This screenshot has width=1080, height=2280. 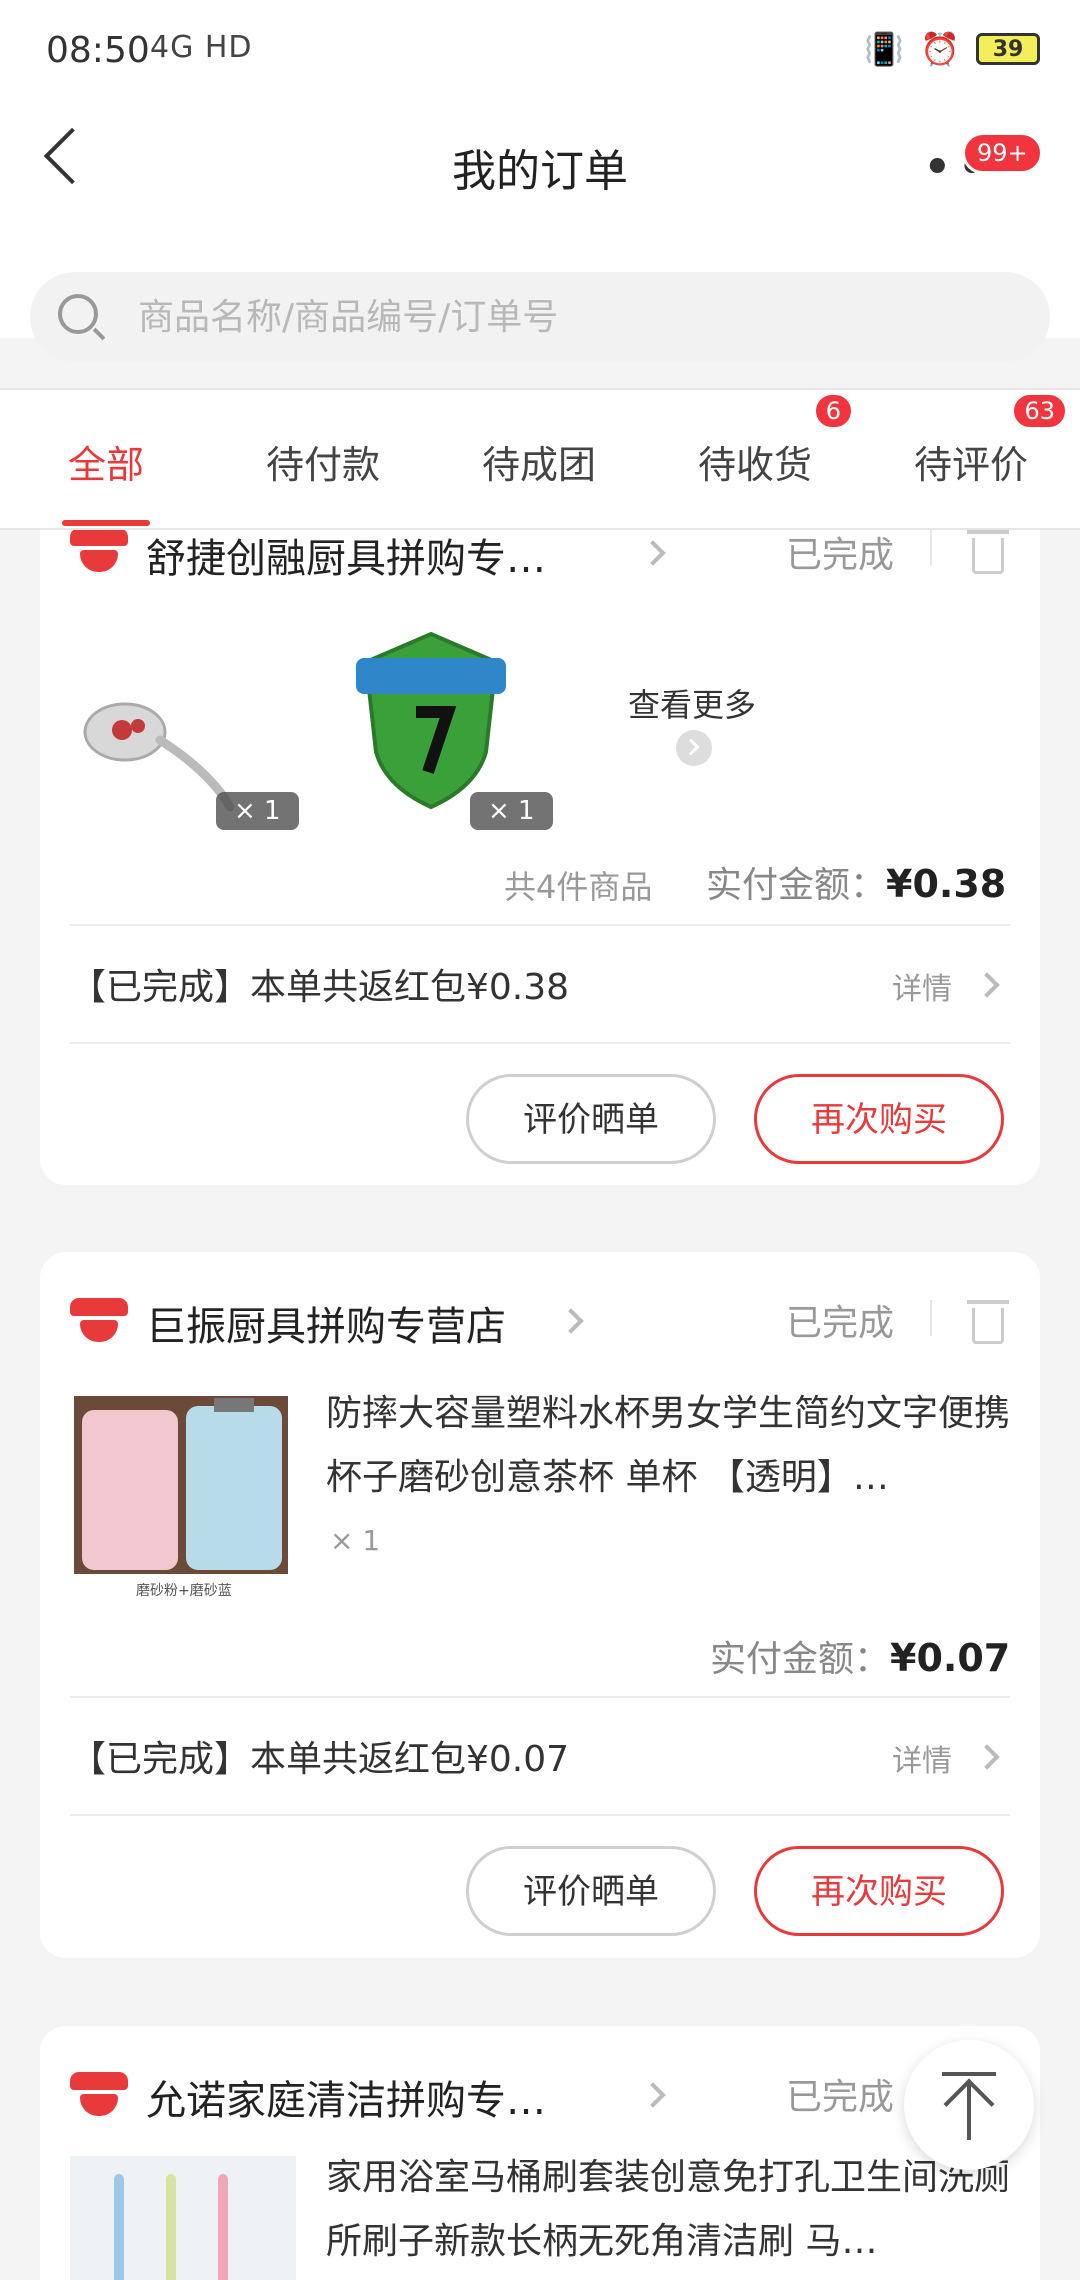 What do you see at coordinates (884, 49) in the screenshot?
I see `vibrate-icon: 📳` at bounding box center [884, 49].